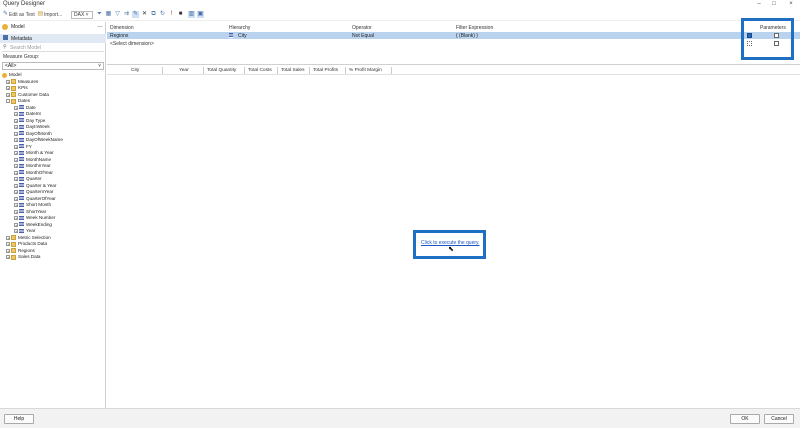 This screenshot has width=800, height=428. Describe the element at coordinates (99, 66) in the screenshot. I see `chevron-down-icon: ˅` at that location.